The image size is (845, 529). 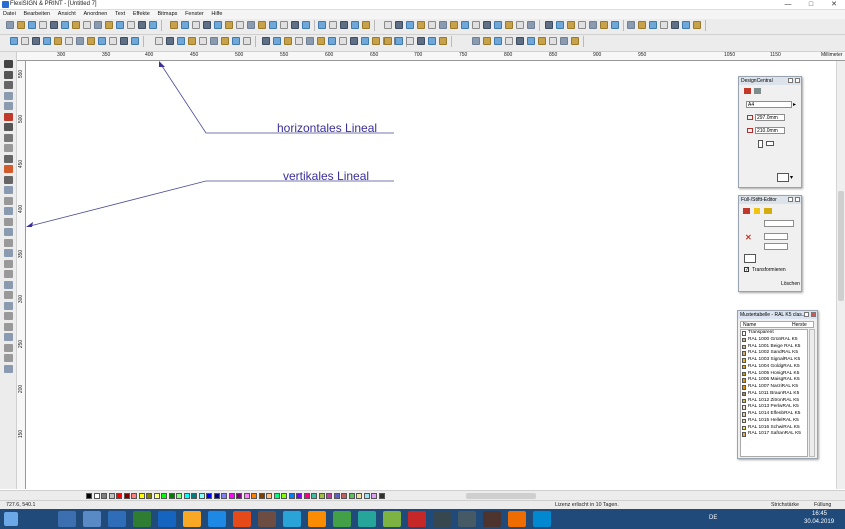 What do you see at coordinates (67, 14) in the screenshot?
I see `menu-ansicht: Ansicht` at bounding box center [67, 14].